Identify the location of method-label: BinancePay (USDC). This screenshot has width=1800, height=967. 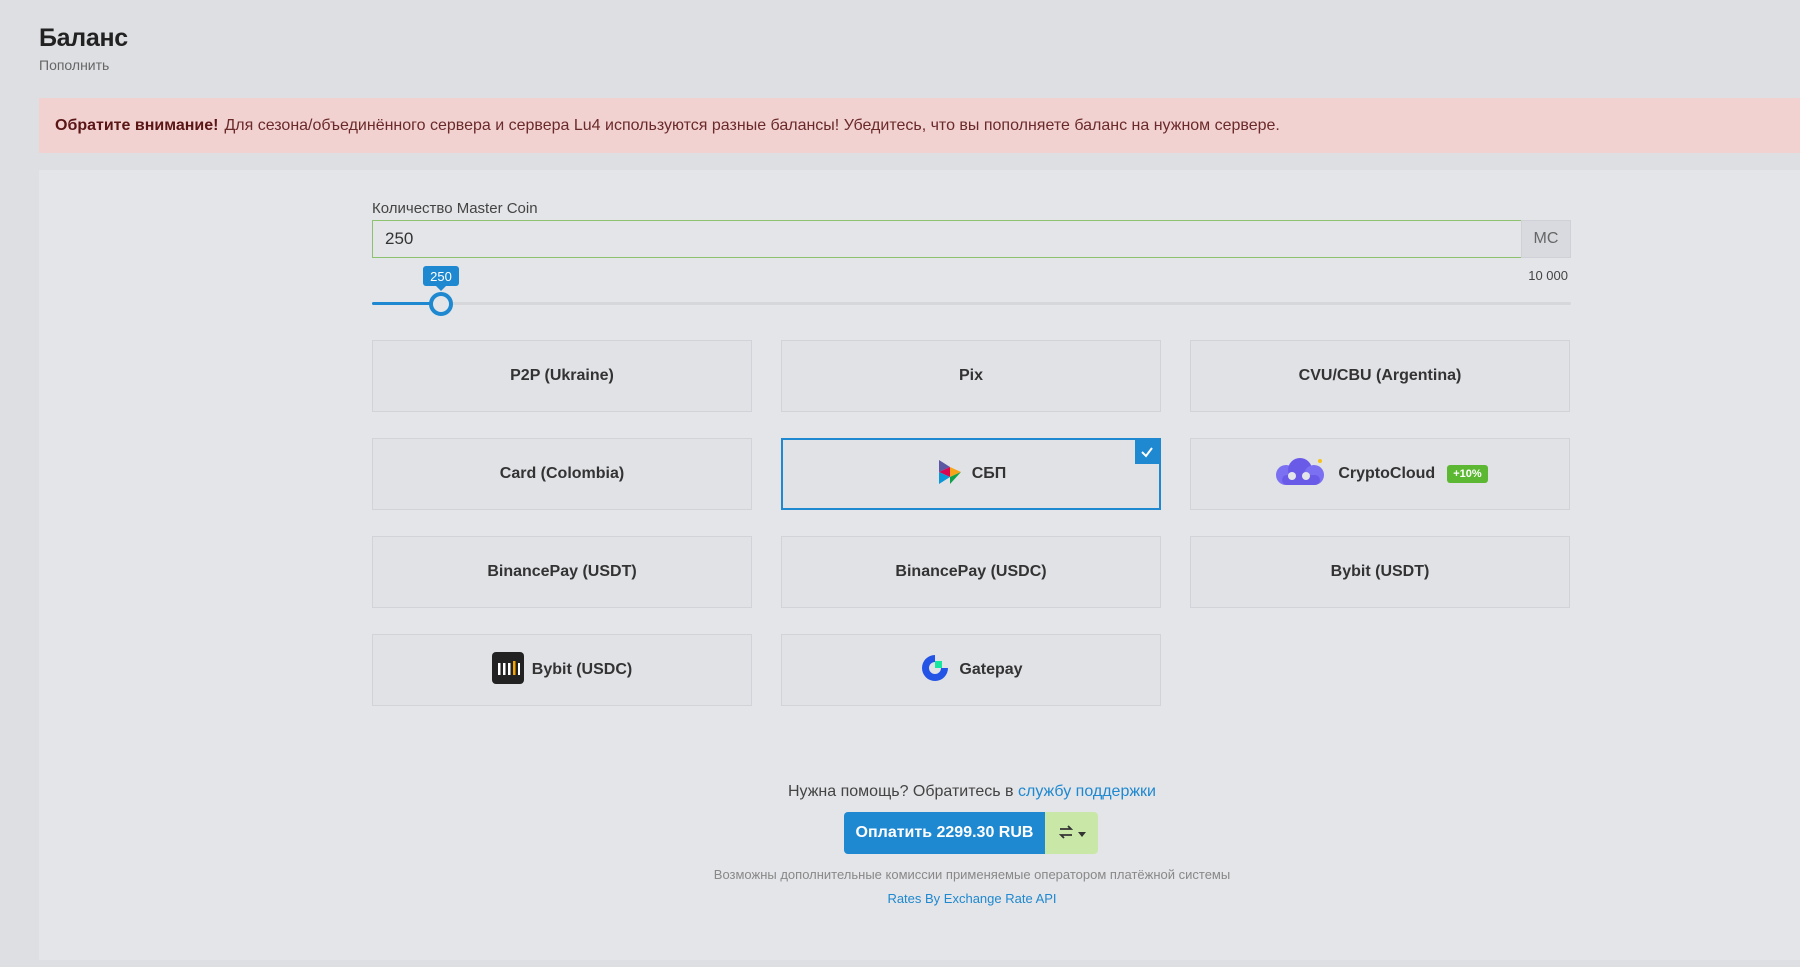
(971, 571).